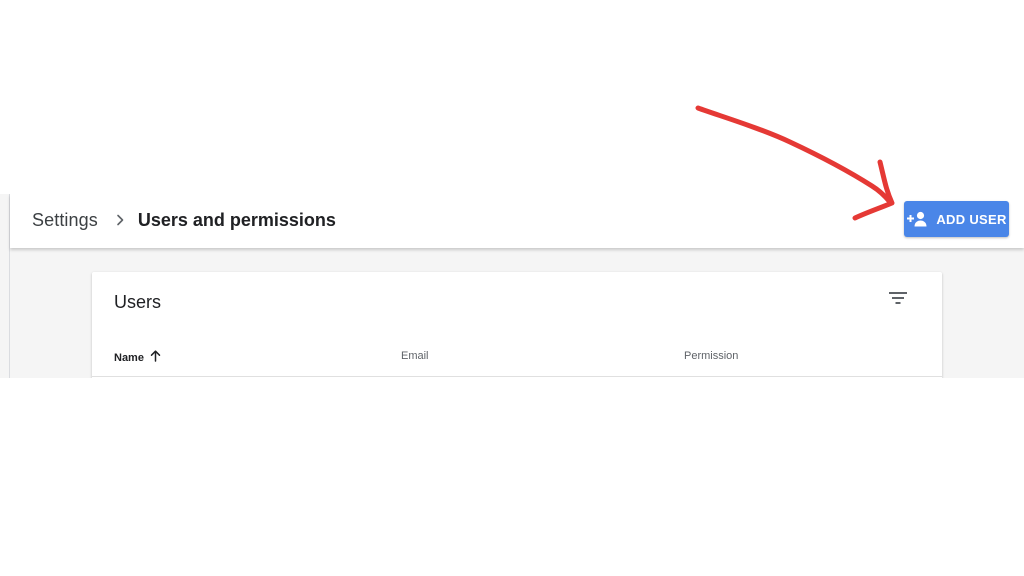 The width and height of the screenshot is (1024, 576). Describe the element at coordinates (917, 219) in the screenshot. I see `person-add-icon` at that location.